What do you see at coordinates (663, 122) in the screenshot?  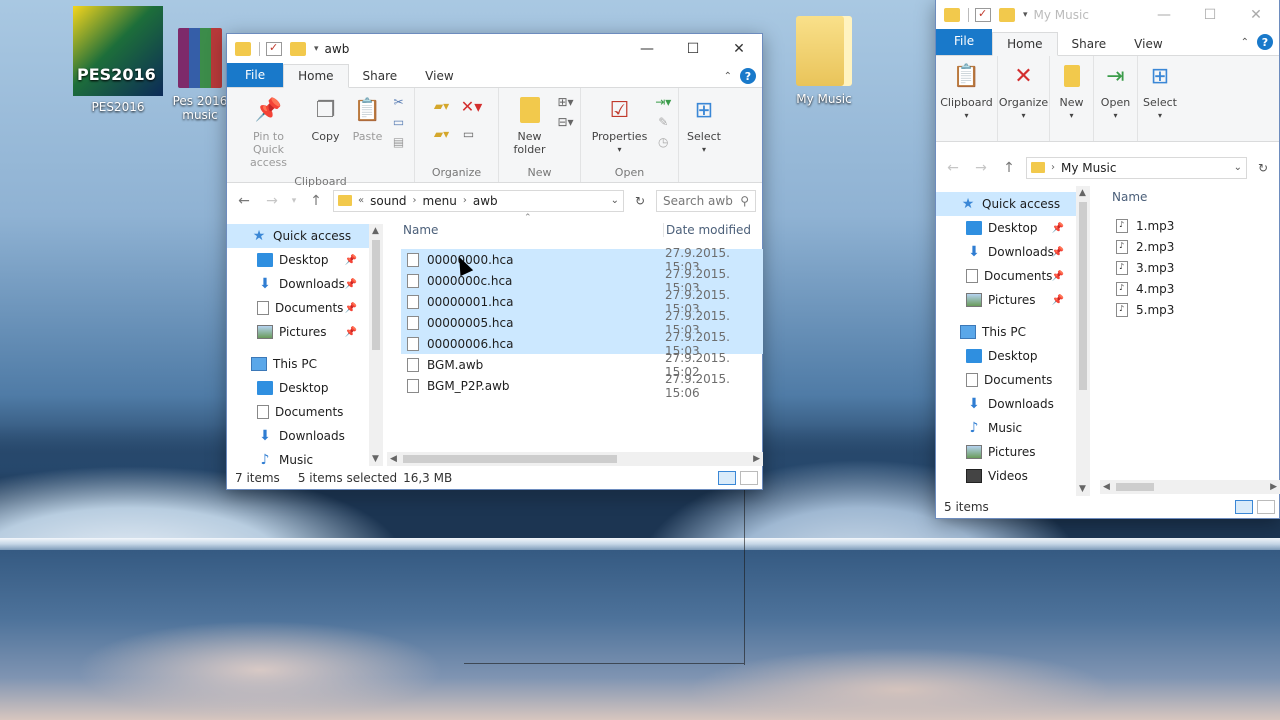 I see `edit-icon: ✎` at bounding box center [663, 122].